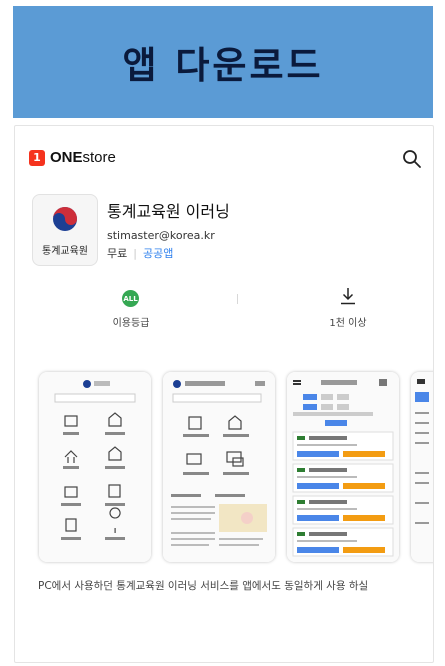 Image resolution: width=445 pixels, height=666 pixels. I want to click on screenshot-1-mockup, so click(95, 467).